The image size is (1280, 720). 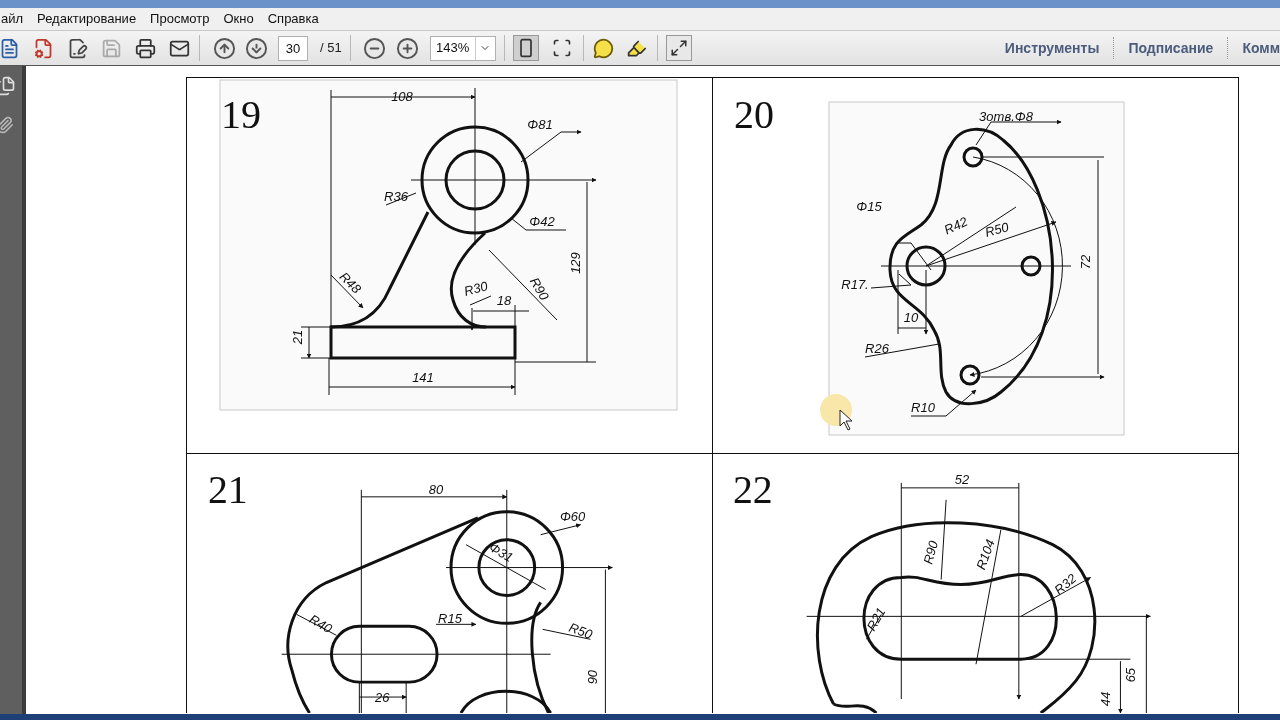 I want to click on dimension-label: 129, so click(x=575, y=263).